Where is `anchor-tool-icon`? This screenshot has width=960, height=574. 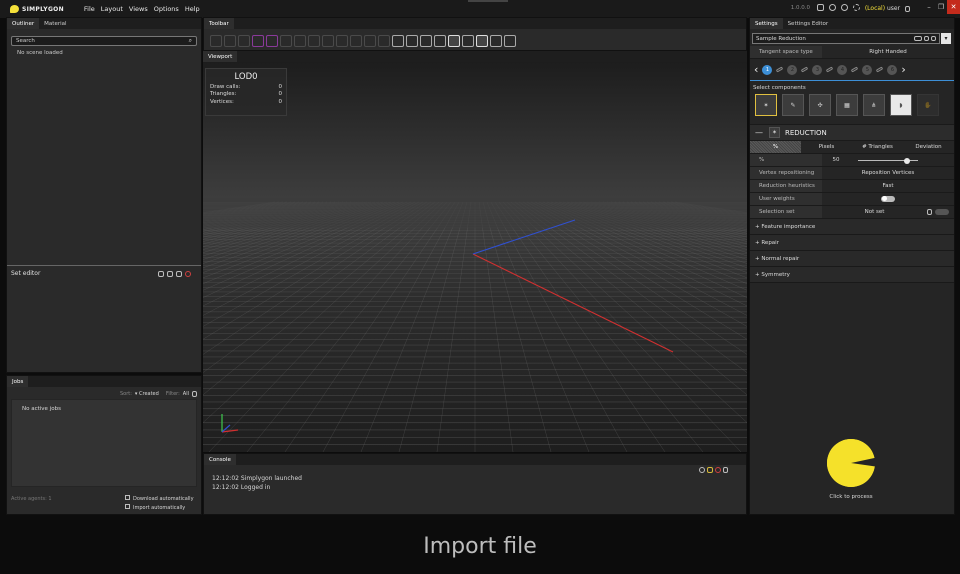
anchor-tool-icon is located at coordinates (482, 40).